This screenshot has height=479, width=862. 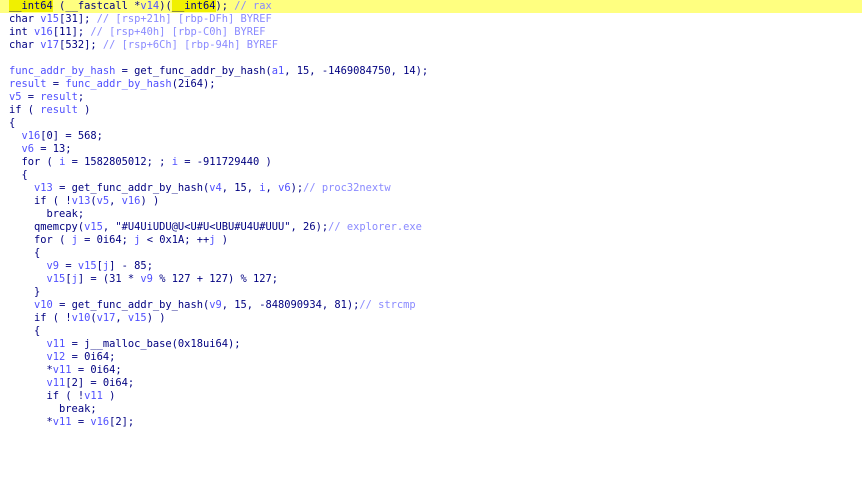 I want to click on code-line, so click(x=431, y=58).